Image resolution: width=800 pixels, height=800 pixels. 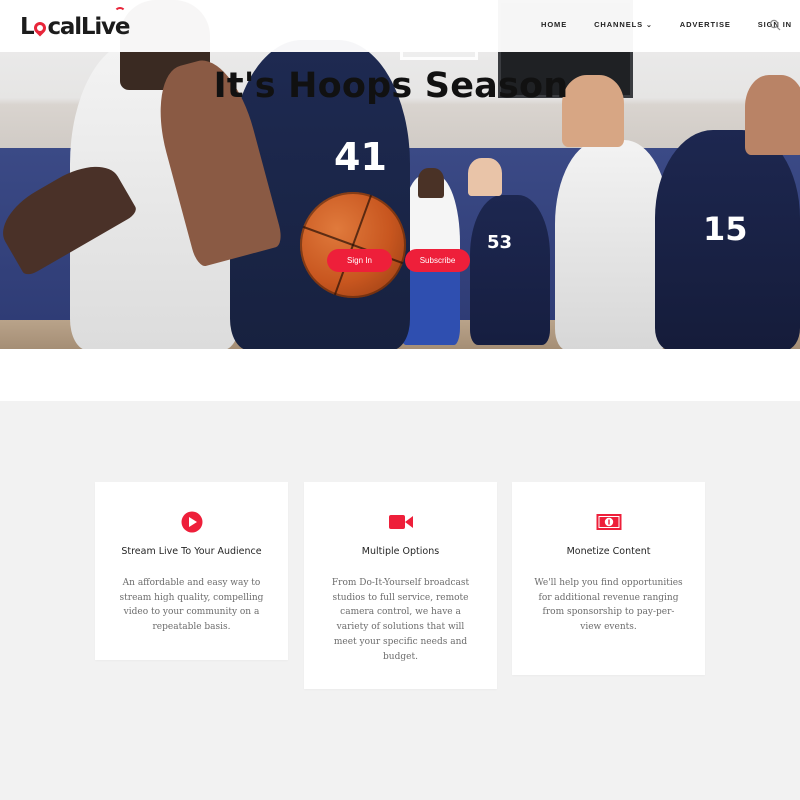 I want to click on hero-title: It's Hoops Season, so click(x=391, y=86).